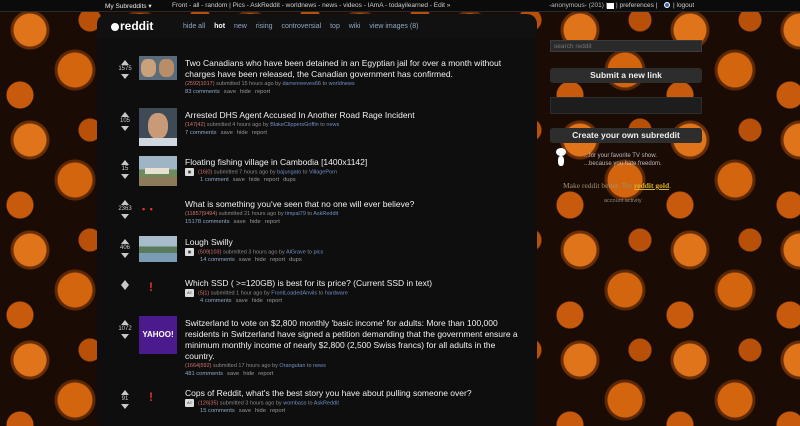 The image size is (800, 426). Describe the element at coordinates (125, 329) in the screenshot. I see `vote-box: 1072` at that location.